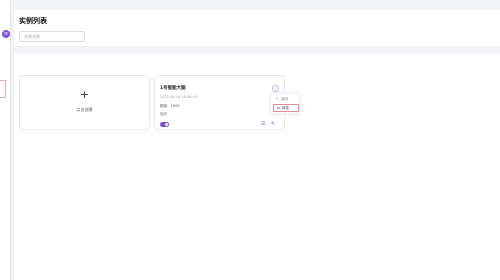 The image size is (500, 280). Describe the element at coordinates (175, 106) in the screenshot. I see `quota-value: 1900` at that location.